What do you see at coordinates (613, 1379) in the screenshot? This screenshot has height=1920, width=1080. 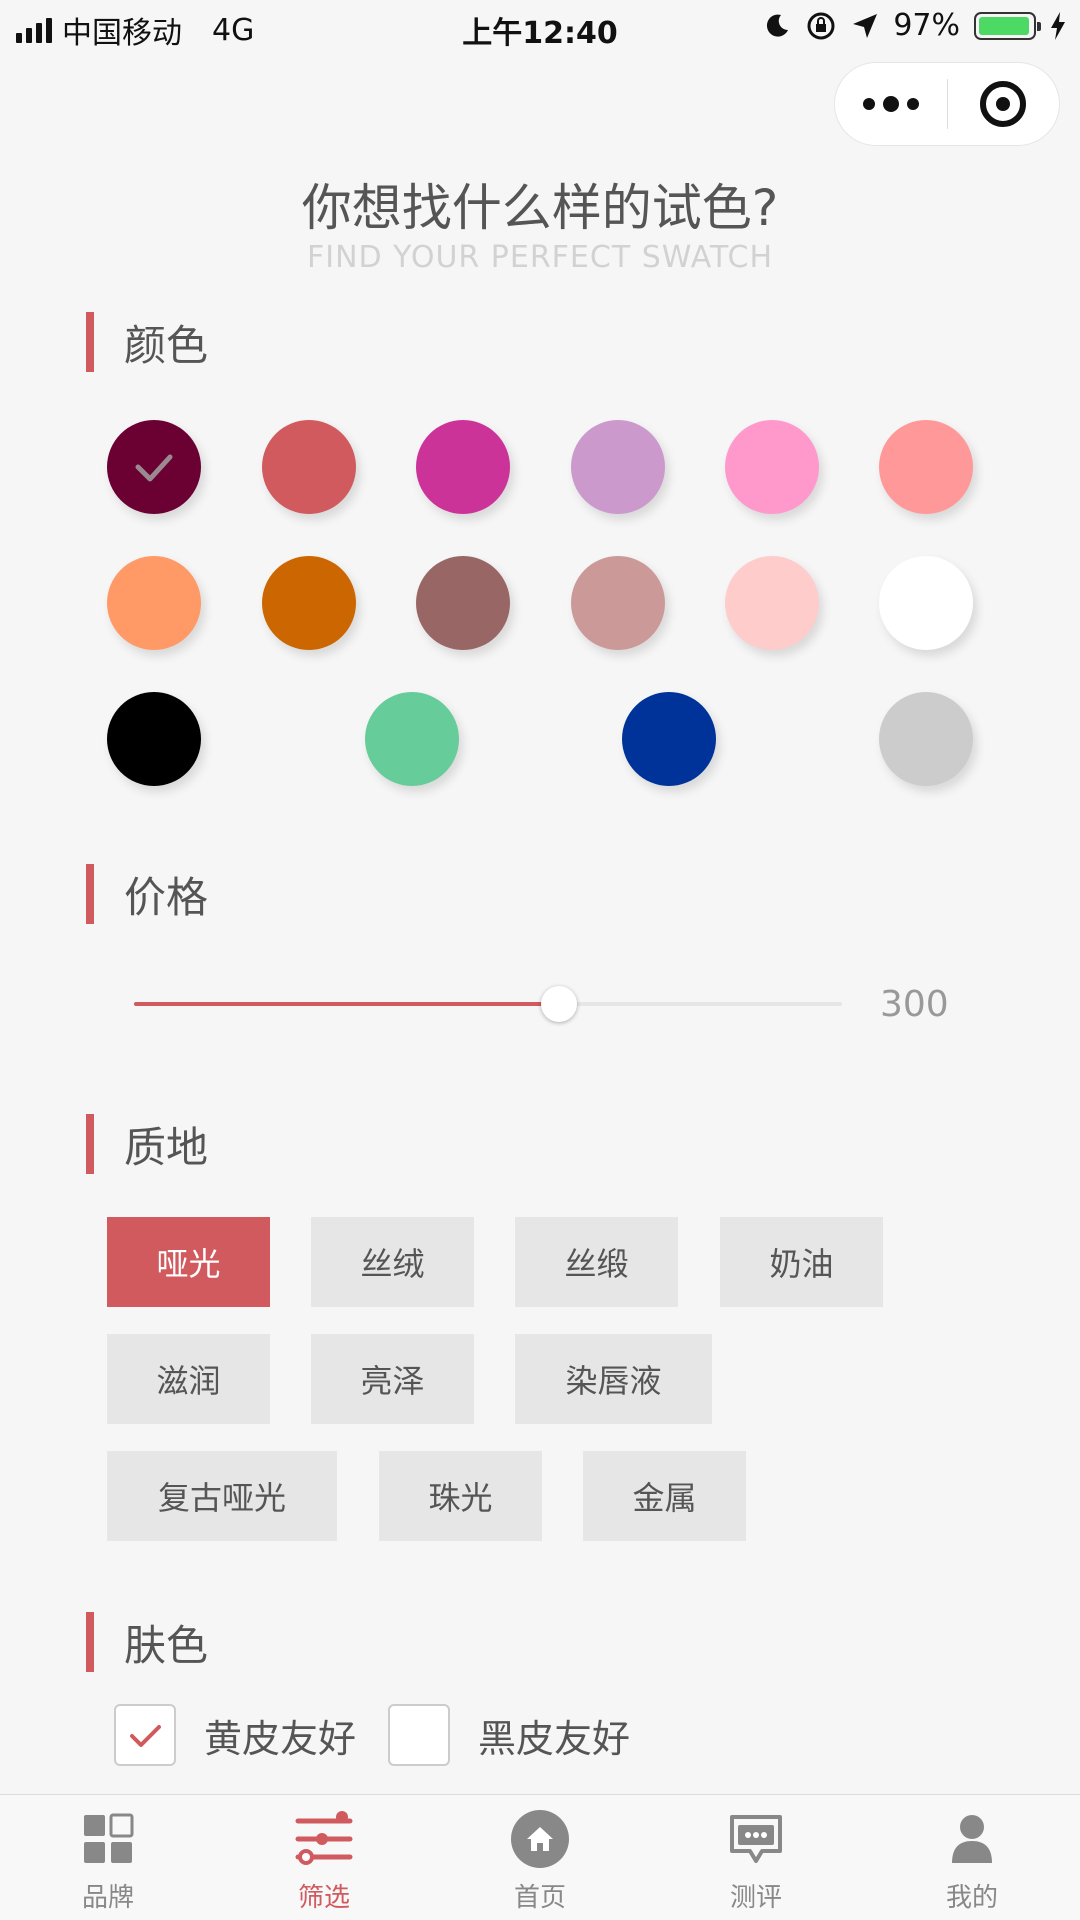 I see `texture-chip: 染唇液` at bounding box center [613, 1379].